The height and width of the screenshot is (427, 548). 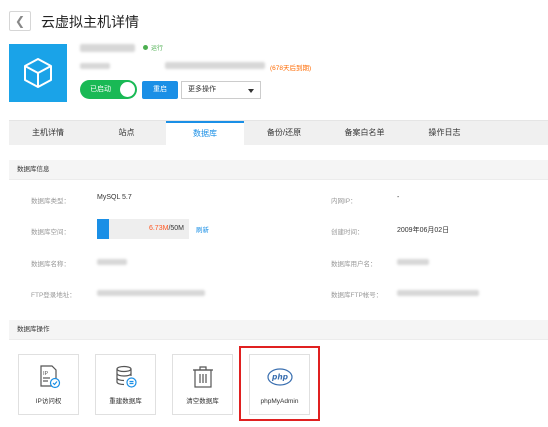 What do you see at coordinates (126, 376) in the screenshot?
I see `database-rebuild-icon` at bounding box center [126, 376].